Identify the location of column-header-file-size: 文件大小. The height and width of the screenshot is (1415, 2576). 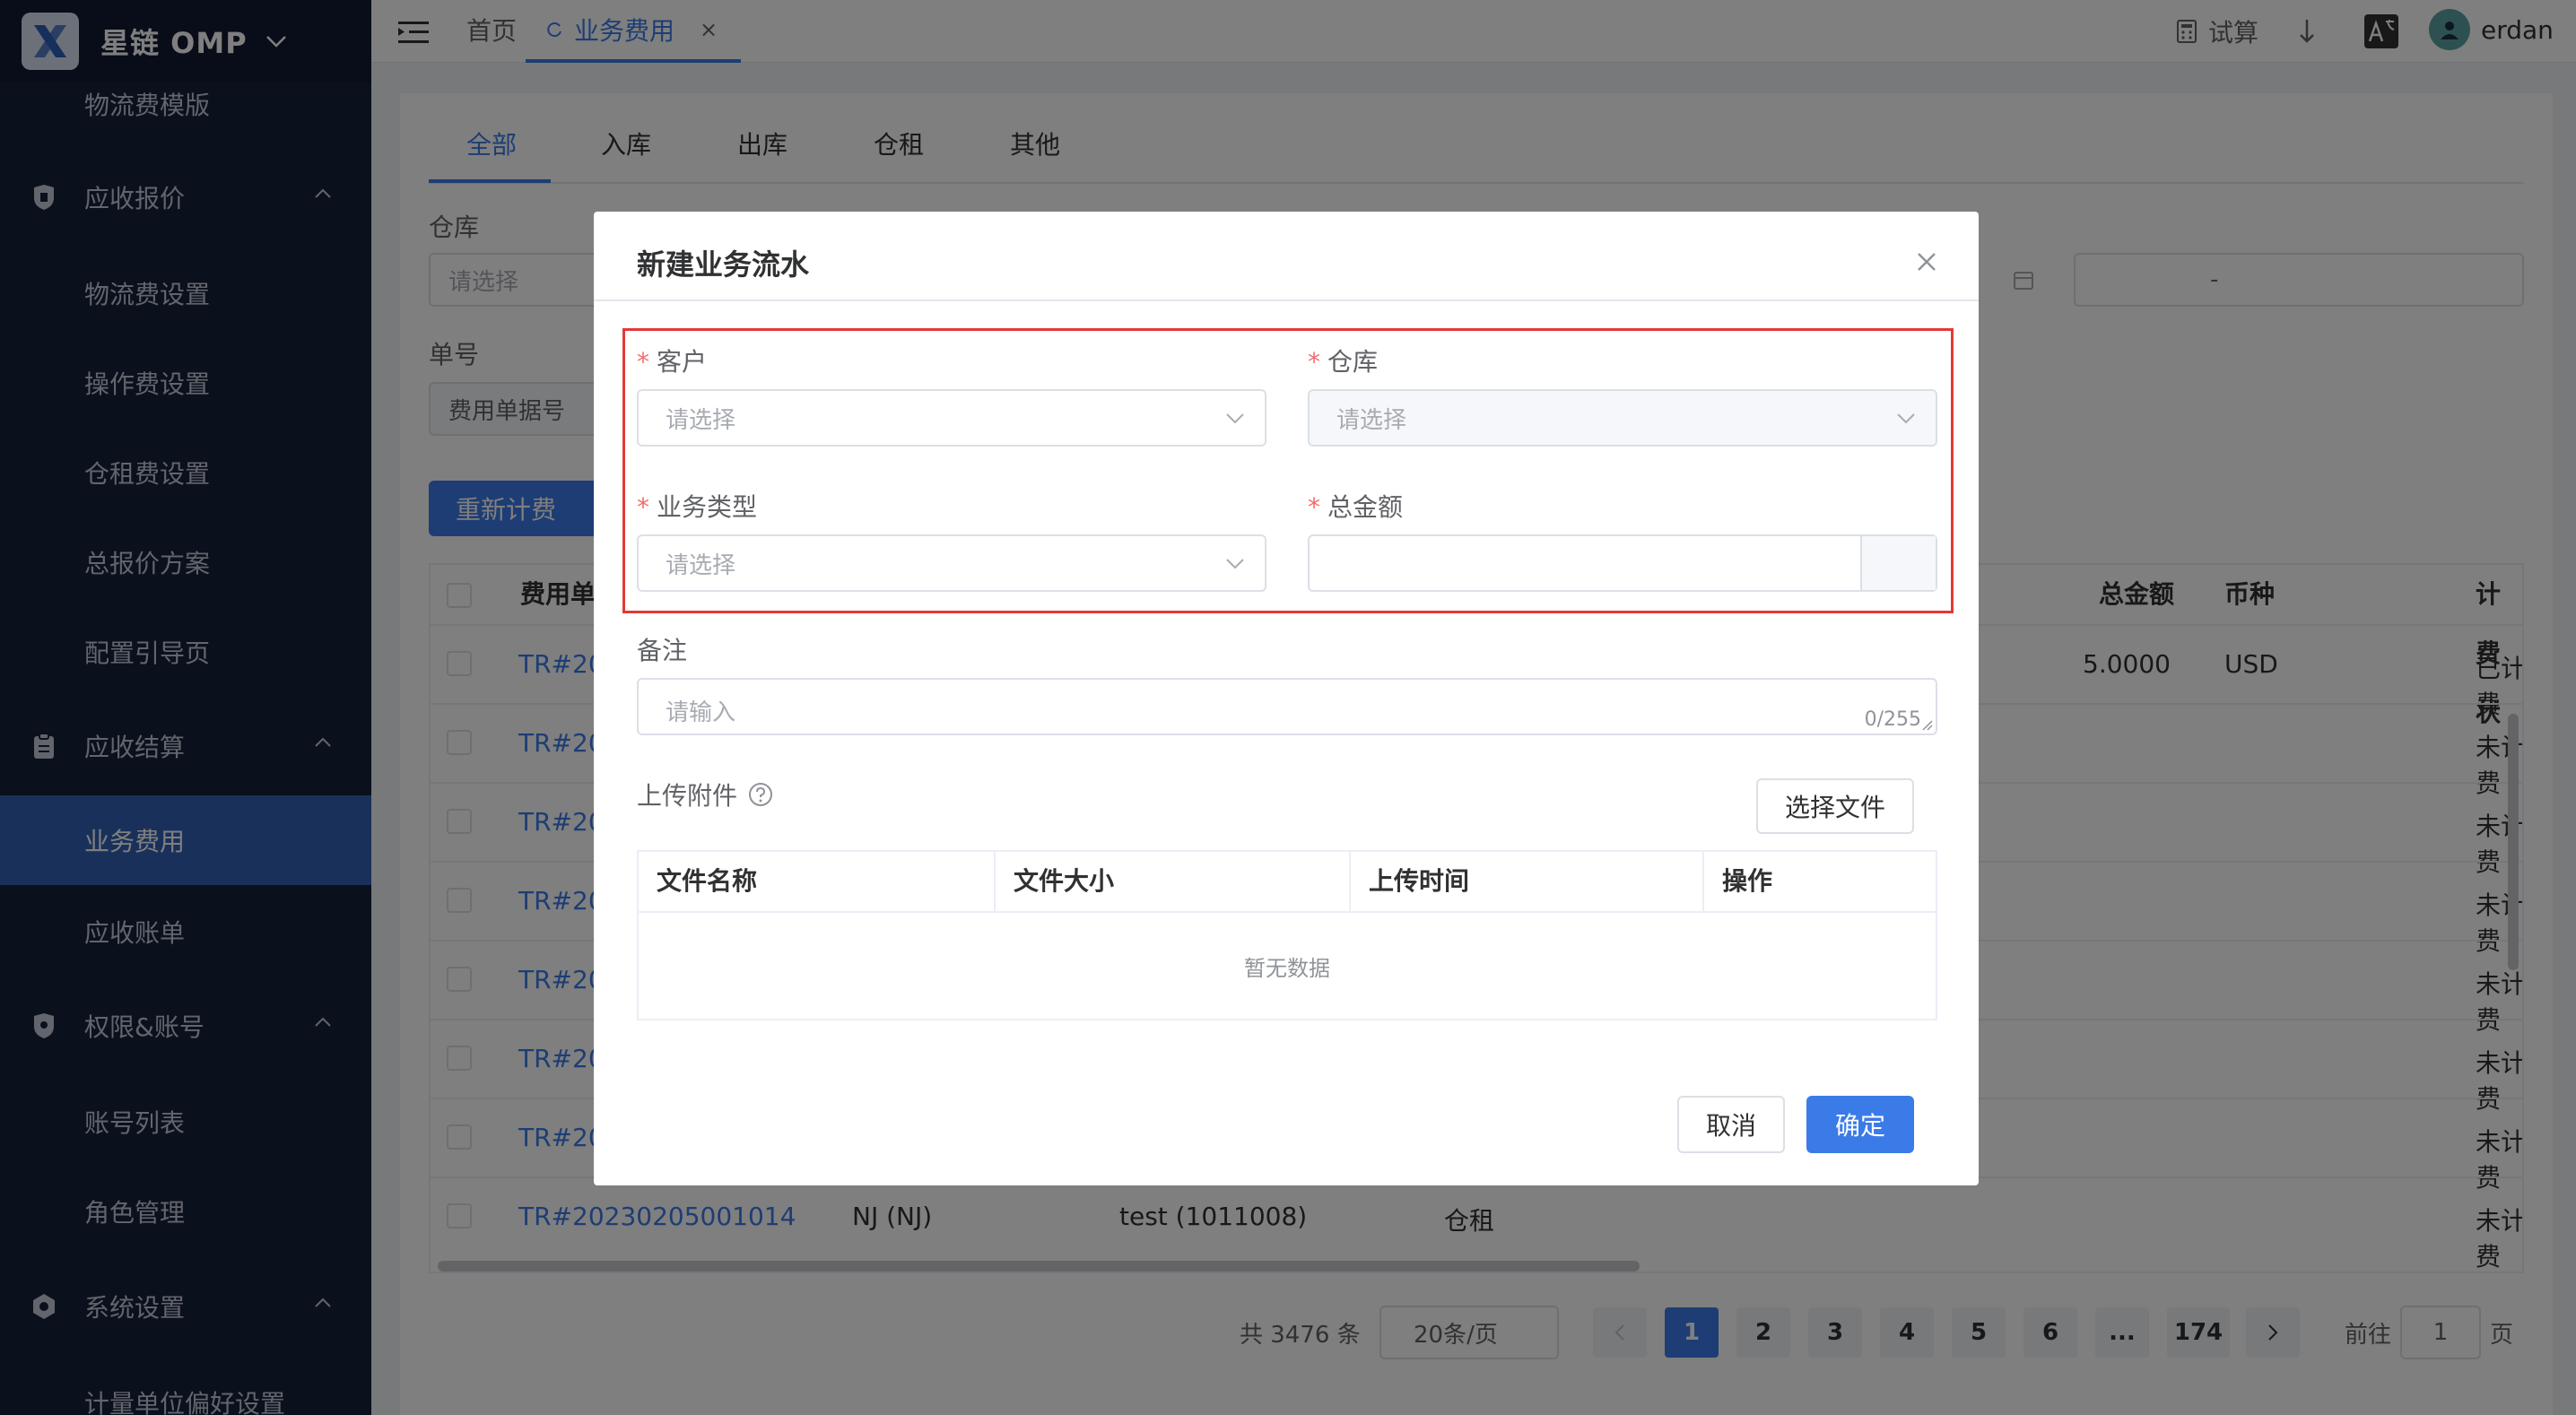
(1173, 881).